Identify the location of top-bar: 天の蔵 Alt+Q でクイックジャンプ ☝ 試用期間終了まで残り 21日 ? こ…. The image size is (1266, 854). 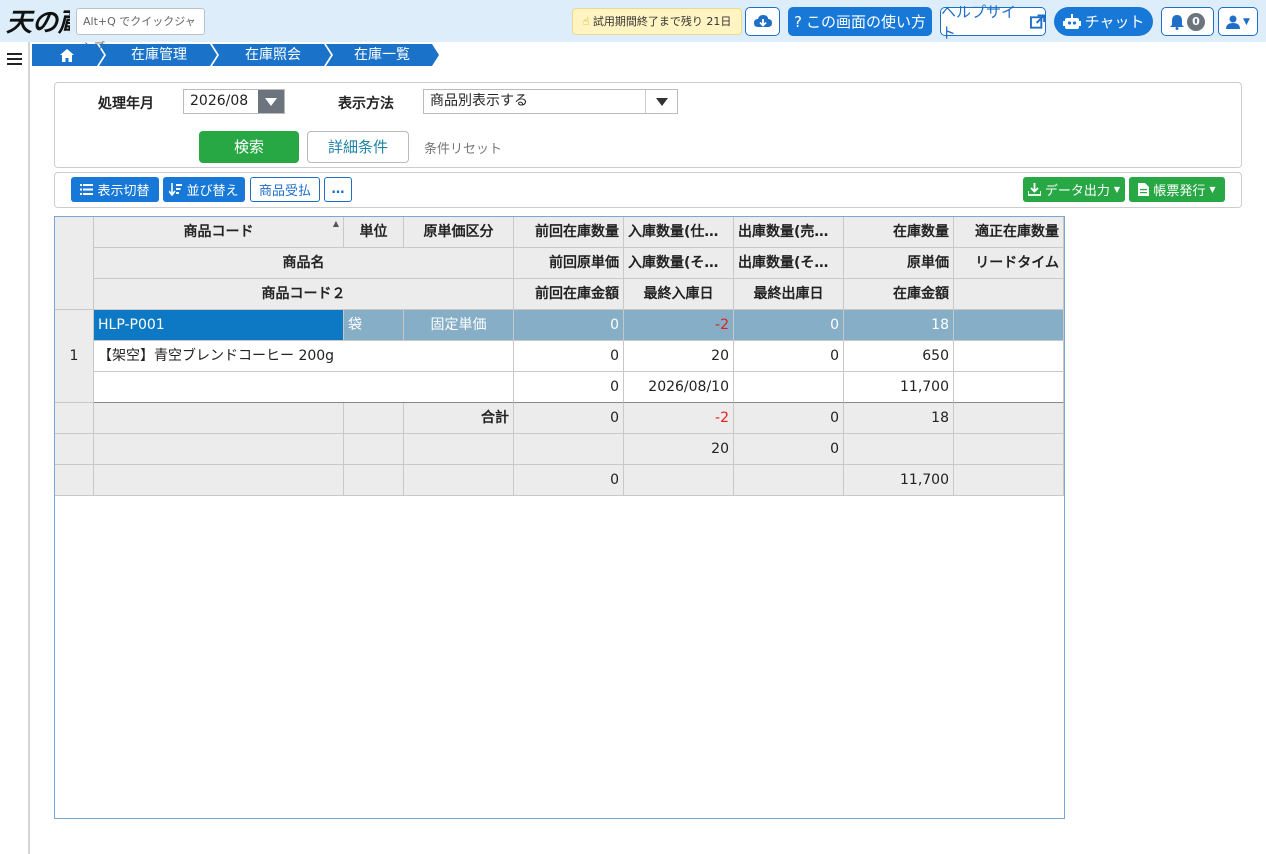
(633, 26).